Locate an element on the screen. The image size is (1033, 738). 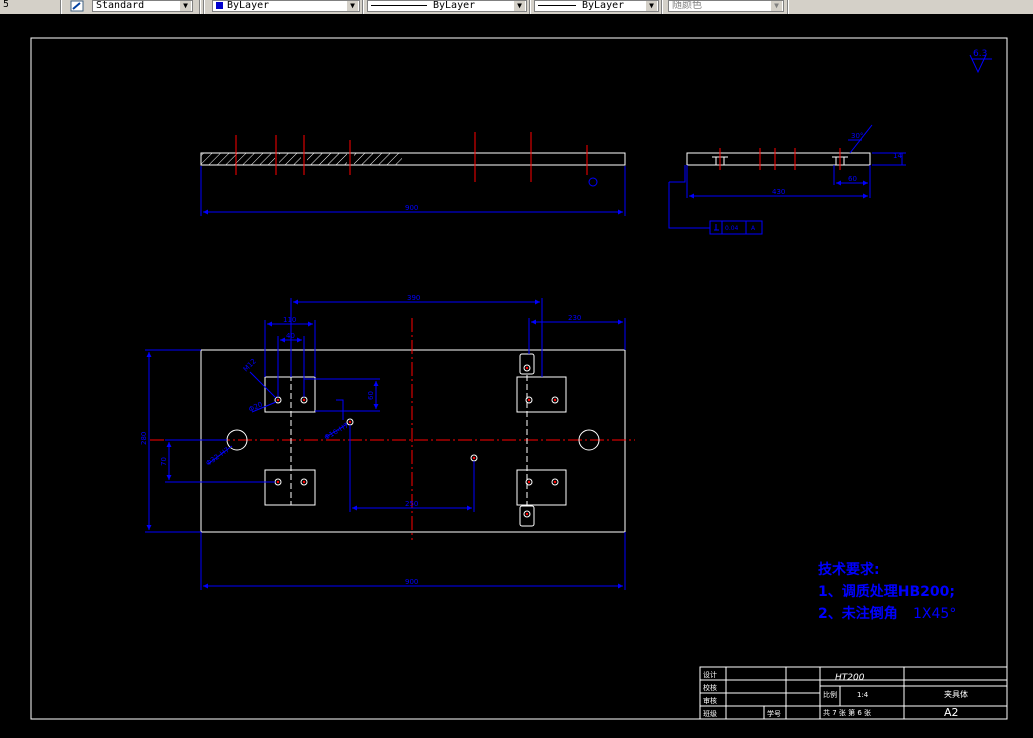
dim-plan-left-mid: 70 is located at coordinates (164, 461).